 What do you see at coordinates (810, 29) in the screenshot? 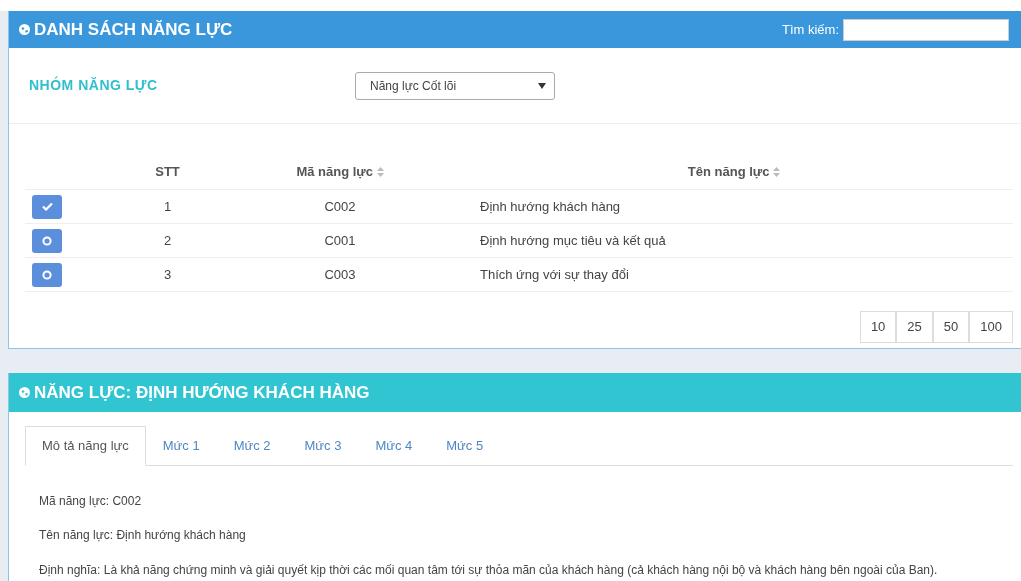
I see `search-label: Tìm kiếm:` at bounding box center [810, 29].